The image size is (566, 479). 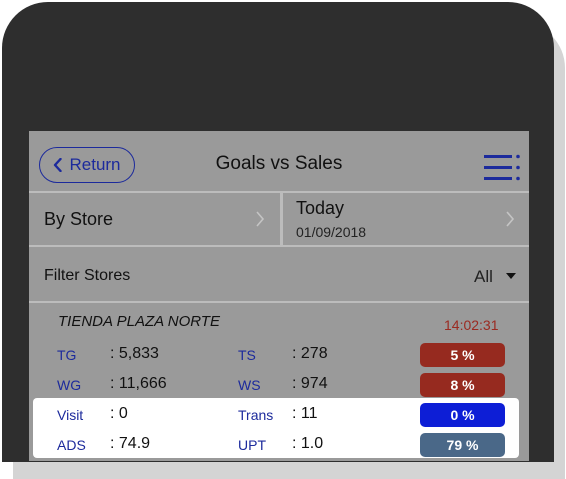 I want to click on metric-label: WS, so click(x=249, y=385).